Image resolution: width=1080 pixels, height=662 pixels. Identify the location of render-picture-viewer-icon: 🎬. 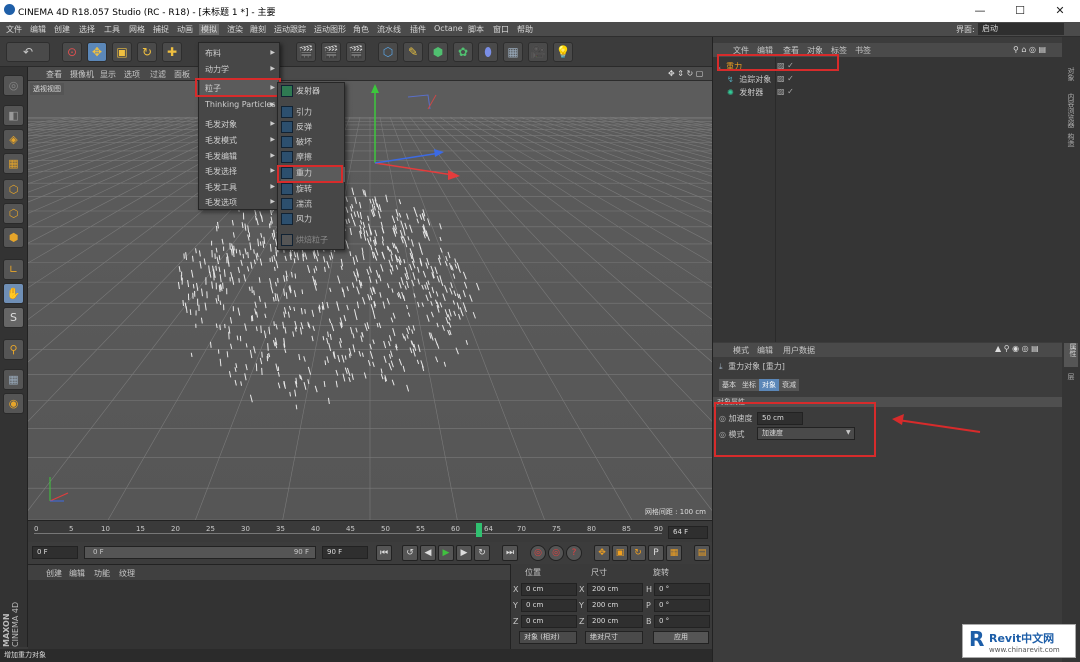
(331, 52).